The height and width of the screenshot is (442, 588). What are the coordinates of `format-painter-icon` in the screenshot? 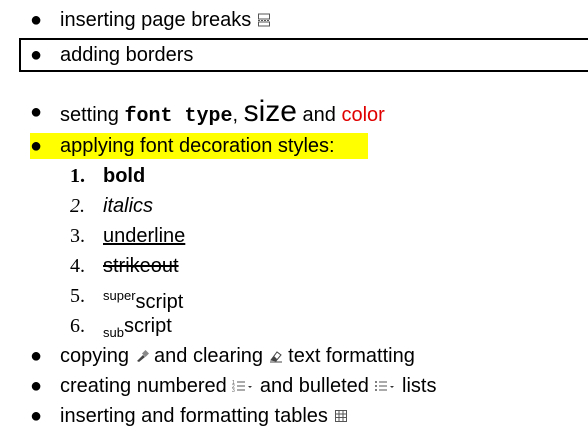 It's located at (142, 357).